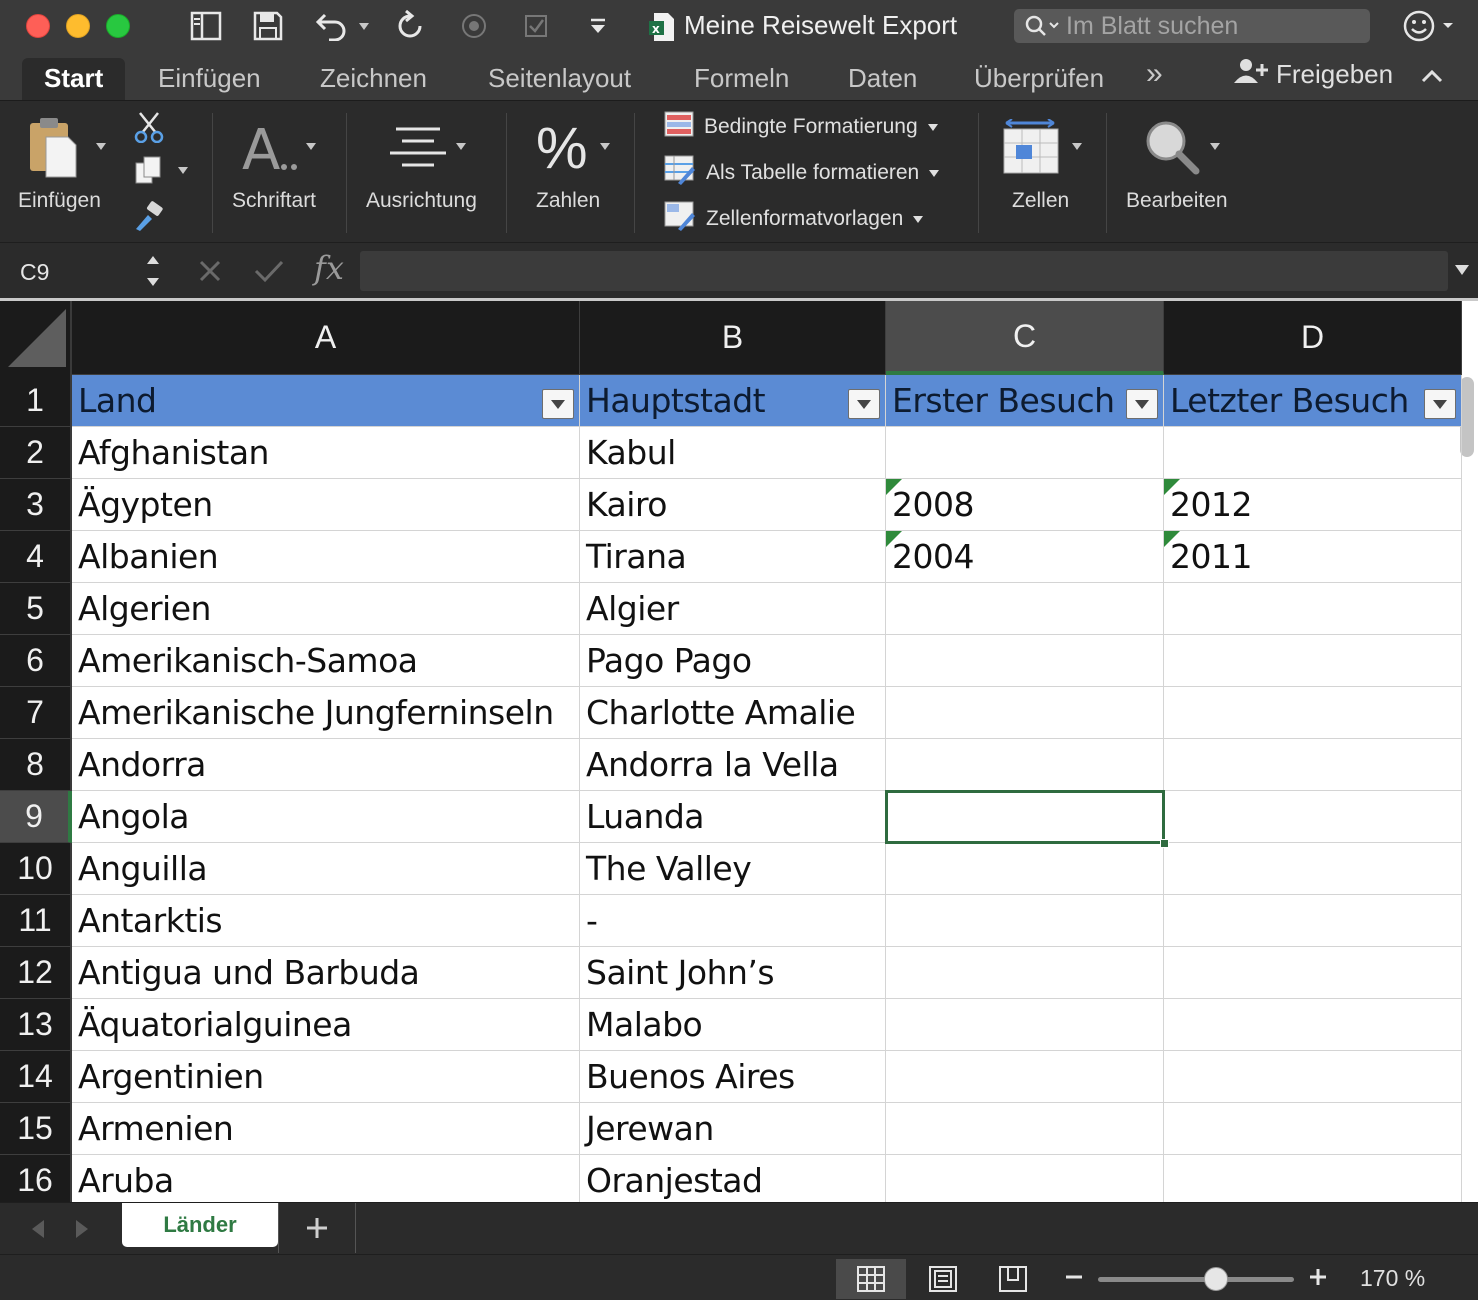 The height and width of the screenshot is (1300, 1478). What do you see at coordinates (38, 26) in the screenshot?
I see `close-window-button` at bounding box center [38, 26].